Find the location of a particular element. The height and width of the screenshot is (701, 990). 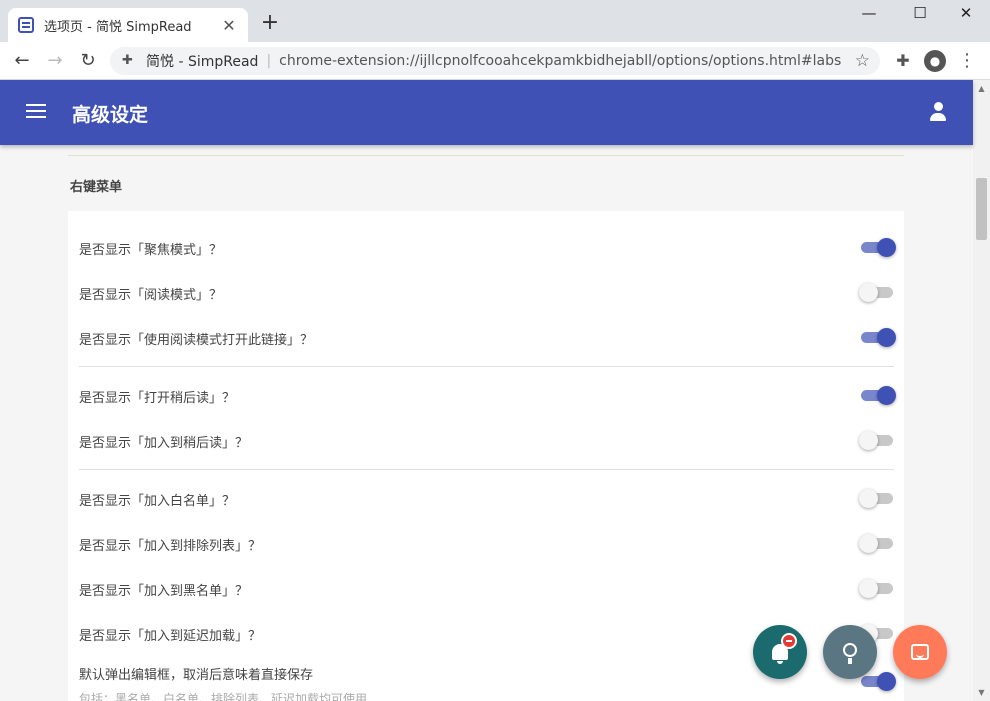

setting-label: 是否显示「阅读模式」？ is located at coordinates (151, 295).